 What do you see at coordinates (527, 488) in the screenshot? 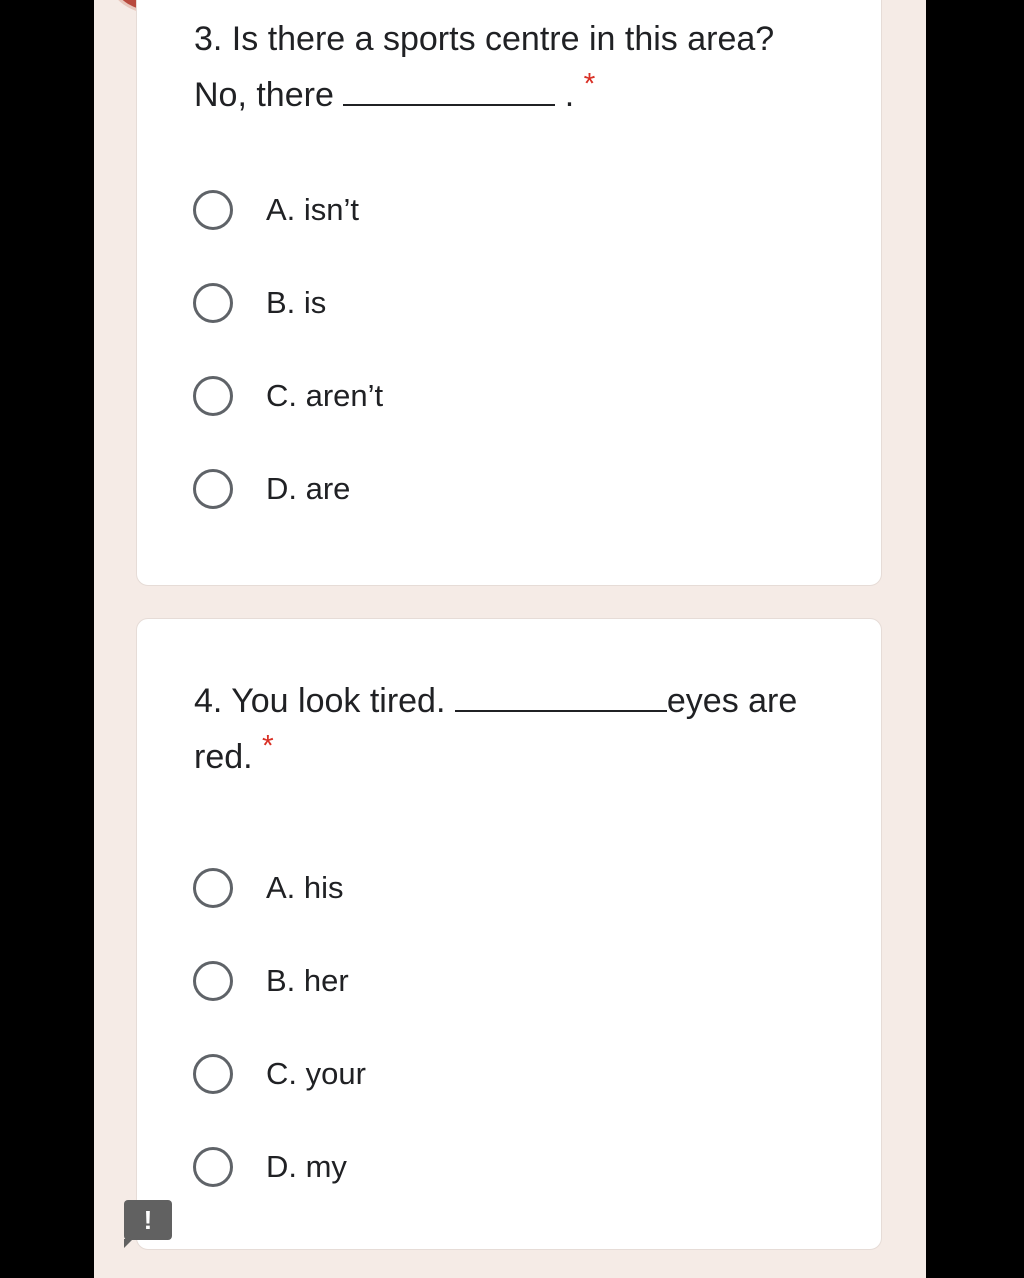
I see `option-d: D. are` at bounding box center [527, 488].